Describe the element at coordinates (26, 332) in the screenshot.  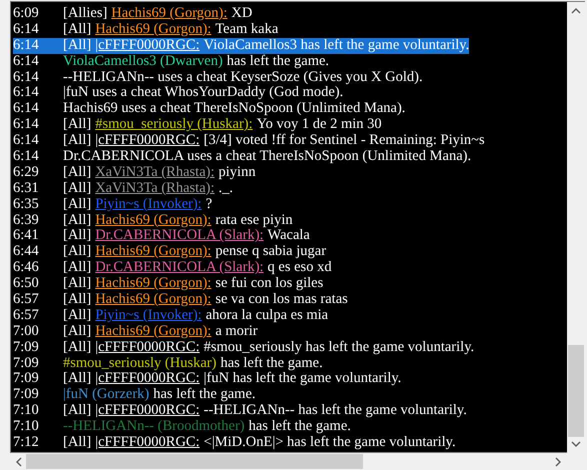
I see `timestamp: 7:00` at that location.